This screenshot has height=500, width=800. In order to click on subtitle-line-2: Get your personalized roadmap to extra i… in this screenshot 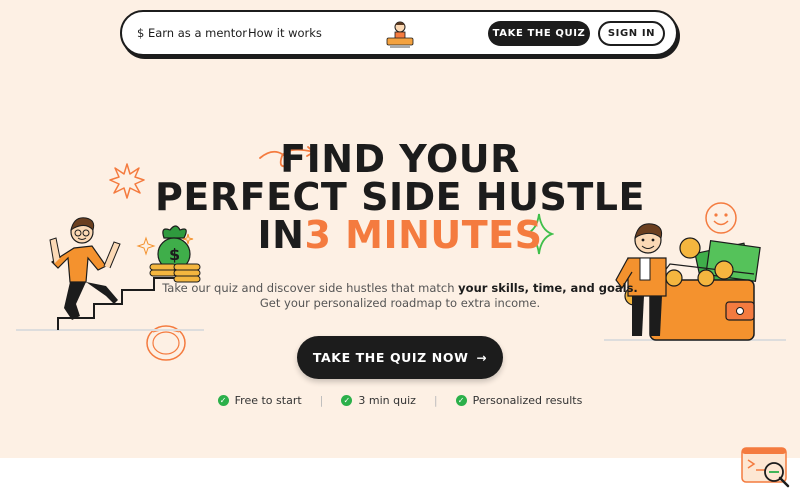, I will do `click(400, 303)`.